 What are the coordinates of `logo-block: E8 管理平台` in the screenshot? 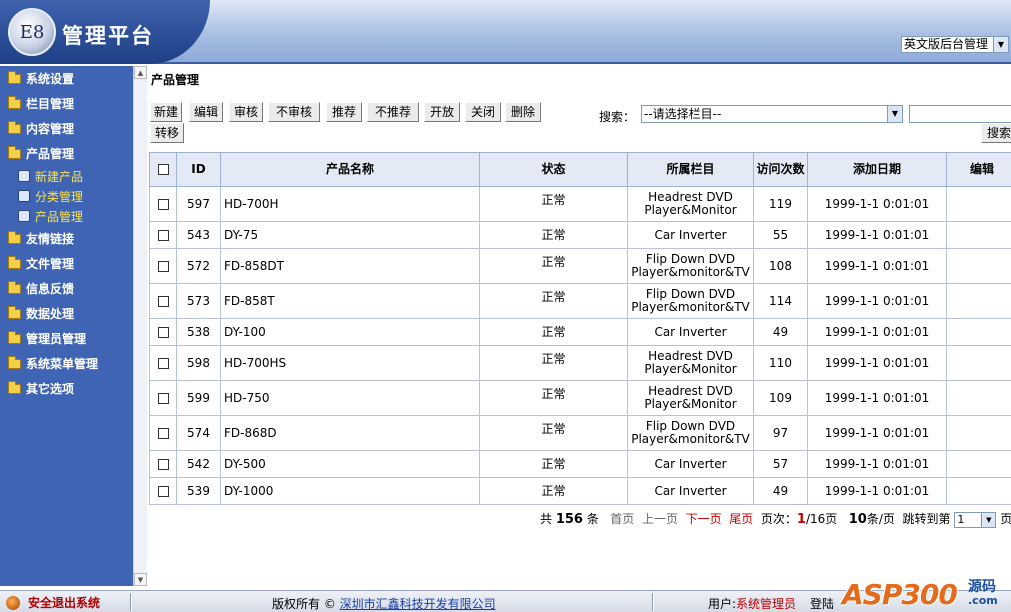 It's located at (105, 32).